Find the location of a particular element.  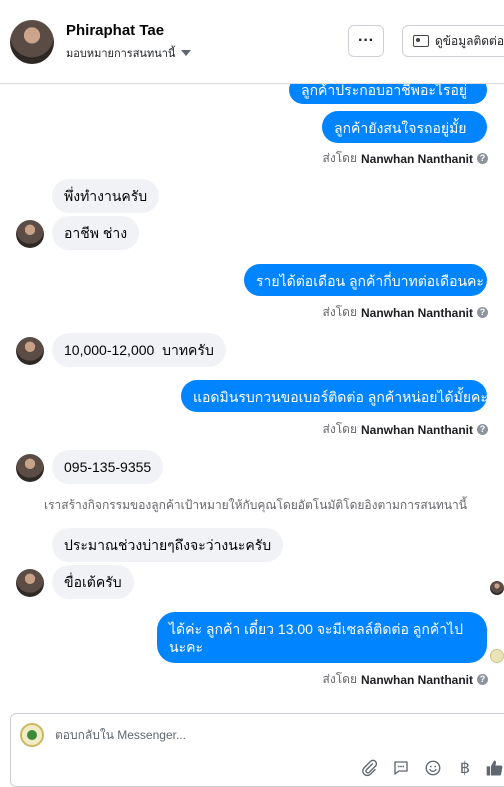

baht-icon: ฿ is located at coordinates (465, 768).